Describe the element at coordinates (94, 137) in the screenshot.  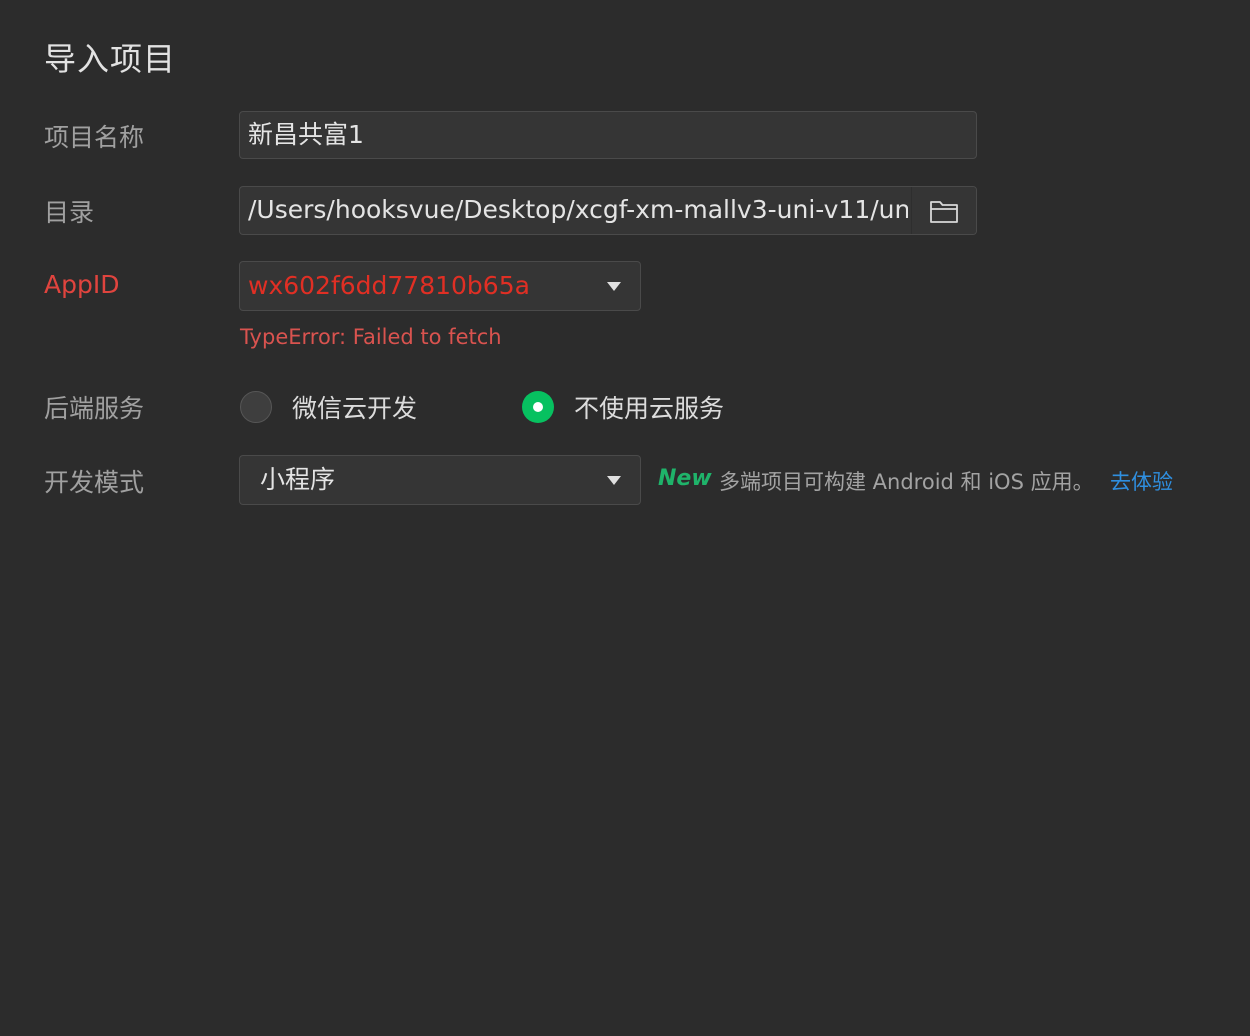
I see `project-name-label: 项目名称` at that location.